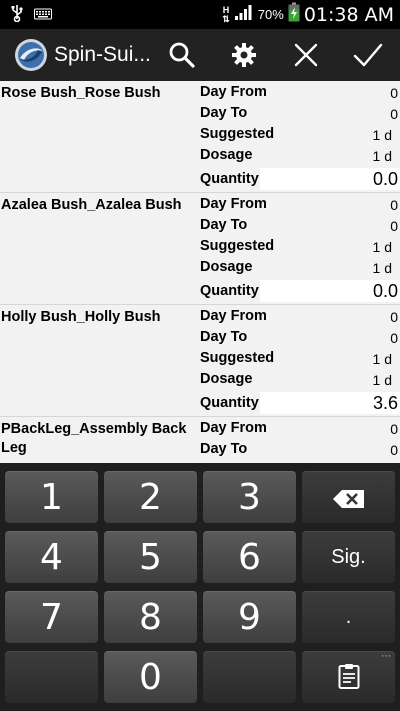 Image resolution: width=400 pixels, height=711 pixels. What do you see at coordinates (51, 497) in the screenshot?
I see `key-1: 1` at bounding box center [51, 497].